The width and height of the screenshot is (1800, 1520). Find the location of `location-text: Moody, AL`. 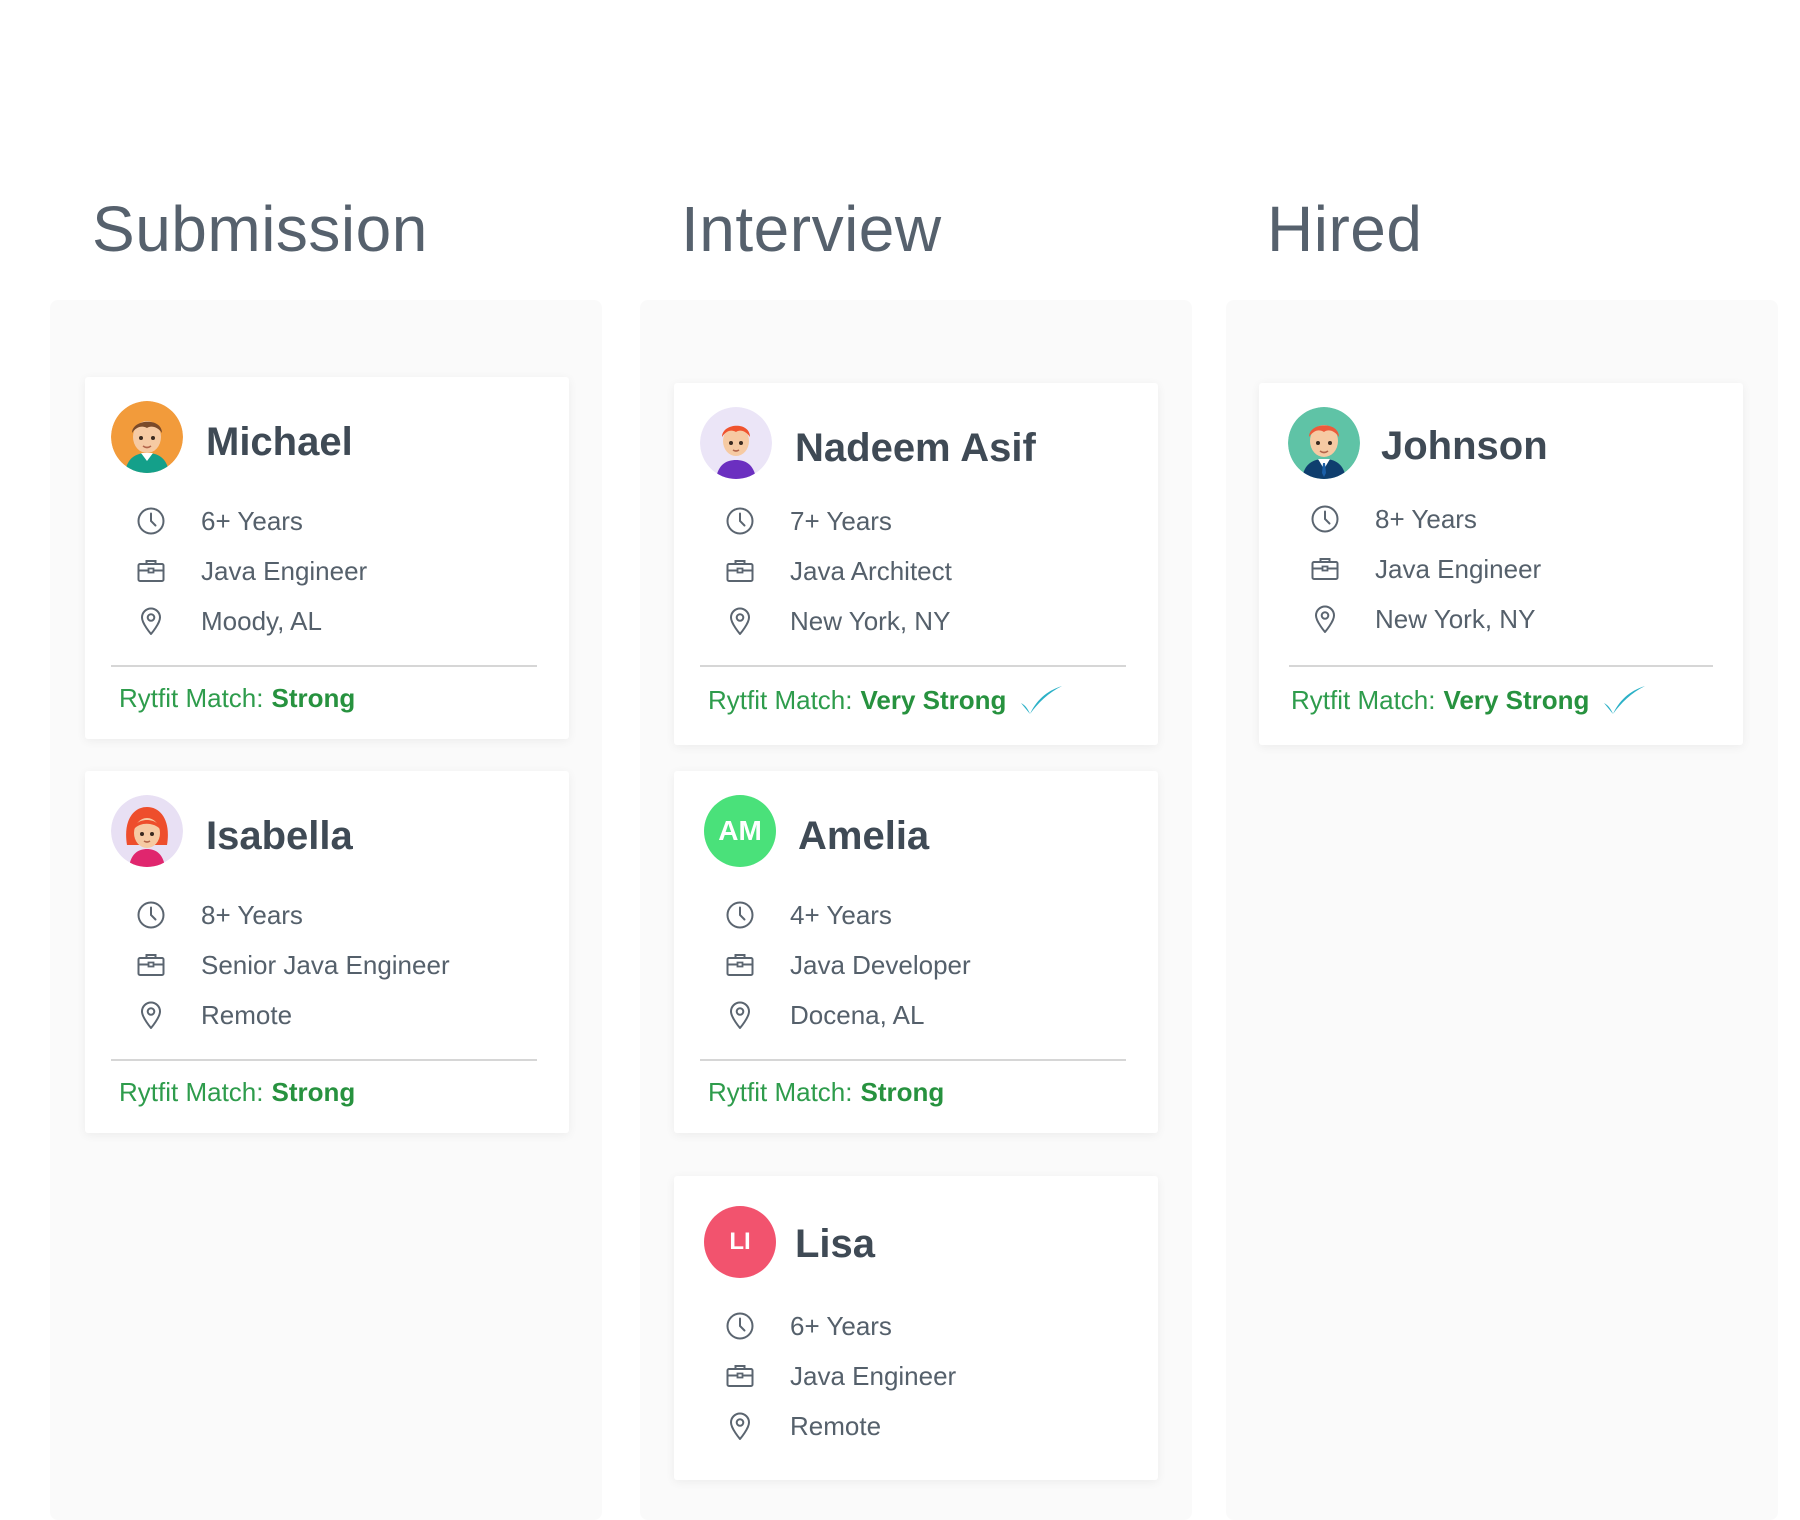

location-text: Moody, AL is located at coordinates (261, 620).